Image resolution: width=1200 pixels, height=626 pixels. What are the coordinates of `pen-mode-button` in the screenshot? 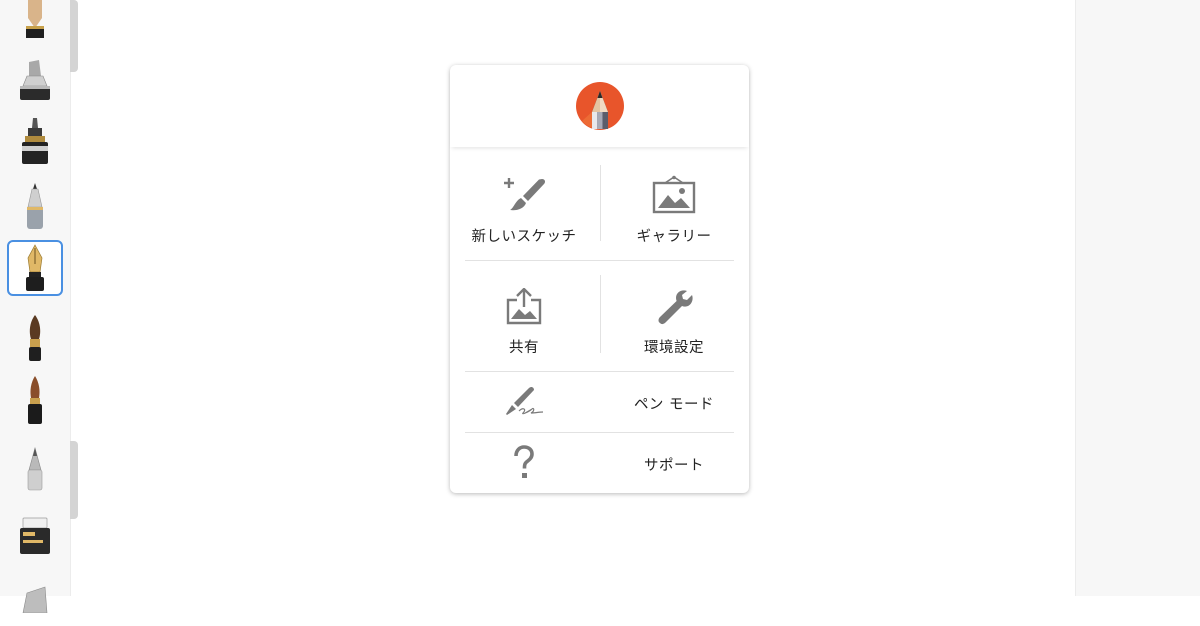 It's located at (524, 402).